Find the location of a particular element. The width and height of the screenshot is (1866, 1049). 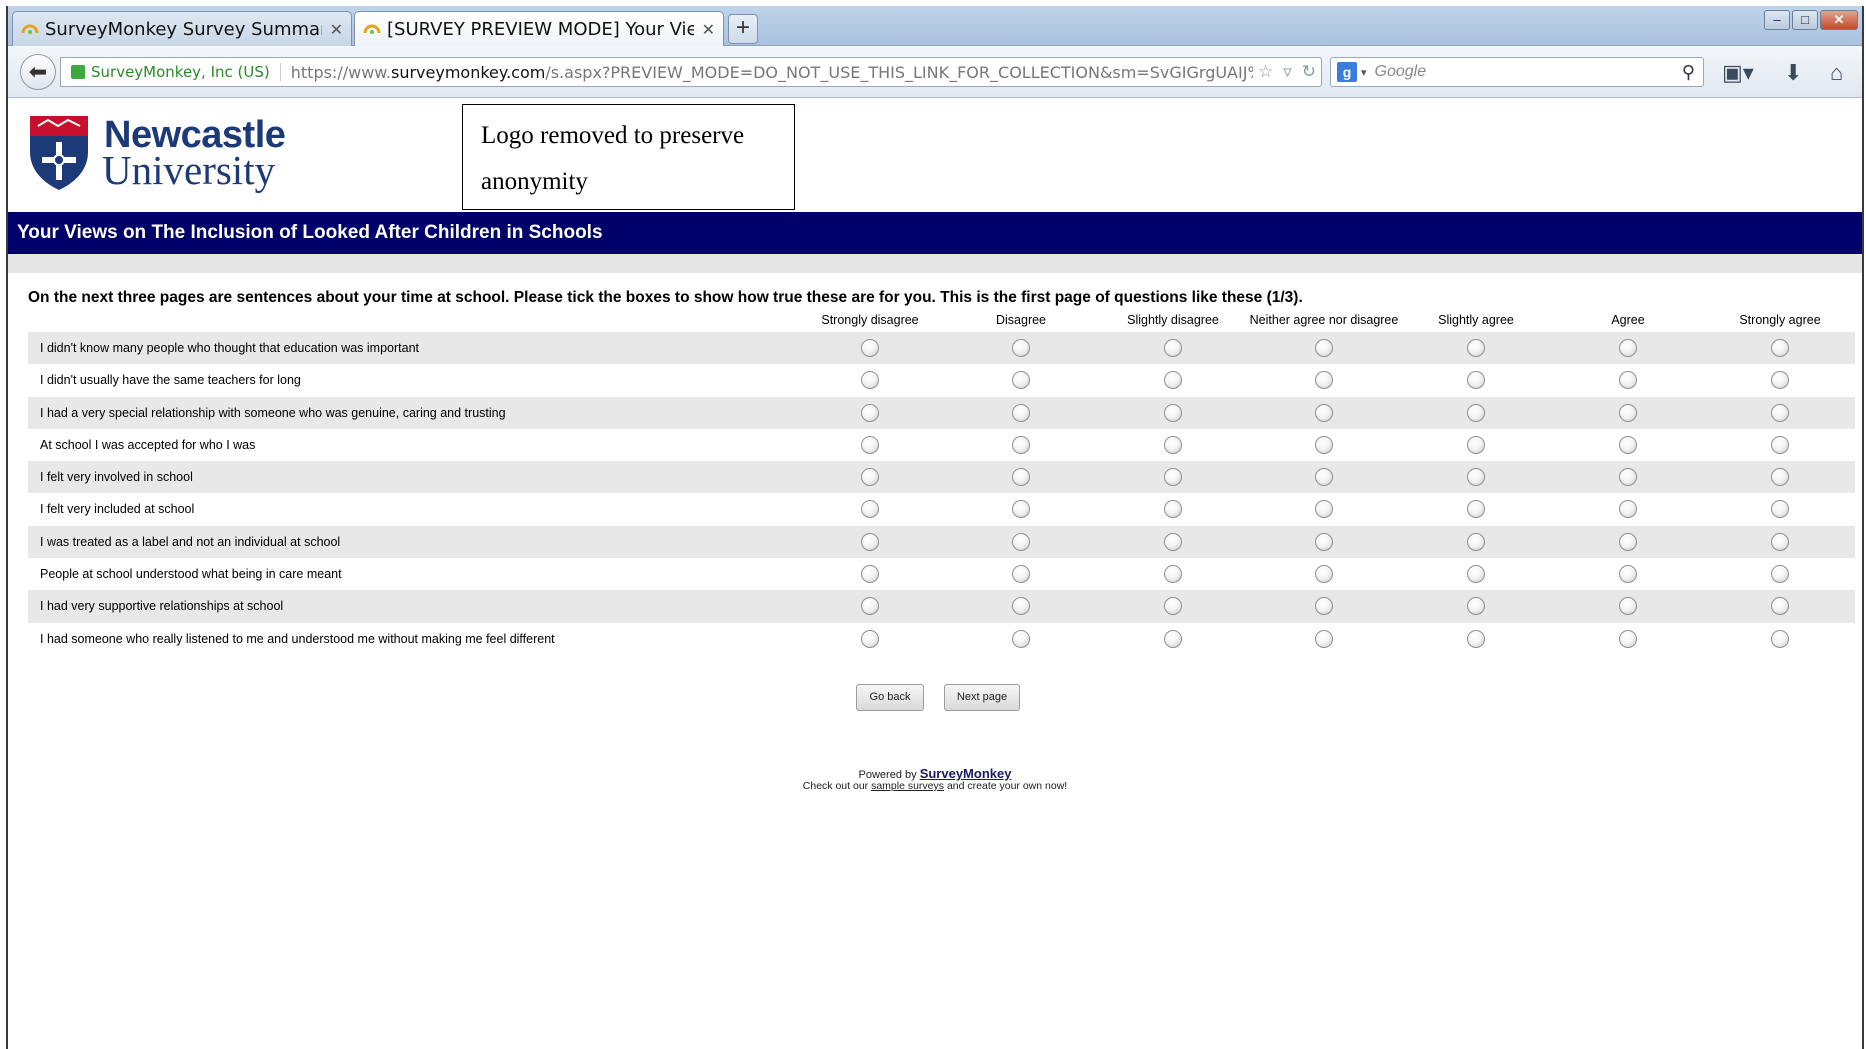

sample-surveys-link: sample surveys is located at coordinates (907, 786).